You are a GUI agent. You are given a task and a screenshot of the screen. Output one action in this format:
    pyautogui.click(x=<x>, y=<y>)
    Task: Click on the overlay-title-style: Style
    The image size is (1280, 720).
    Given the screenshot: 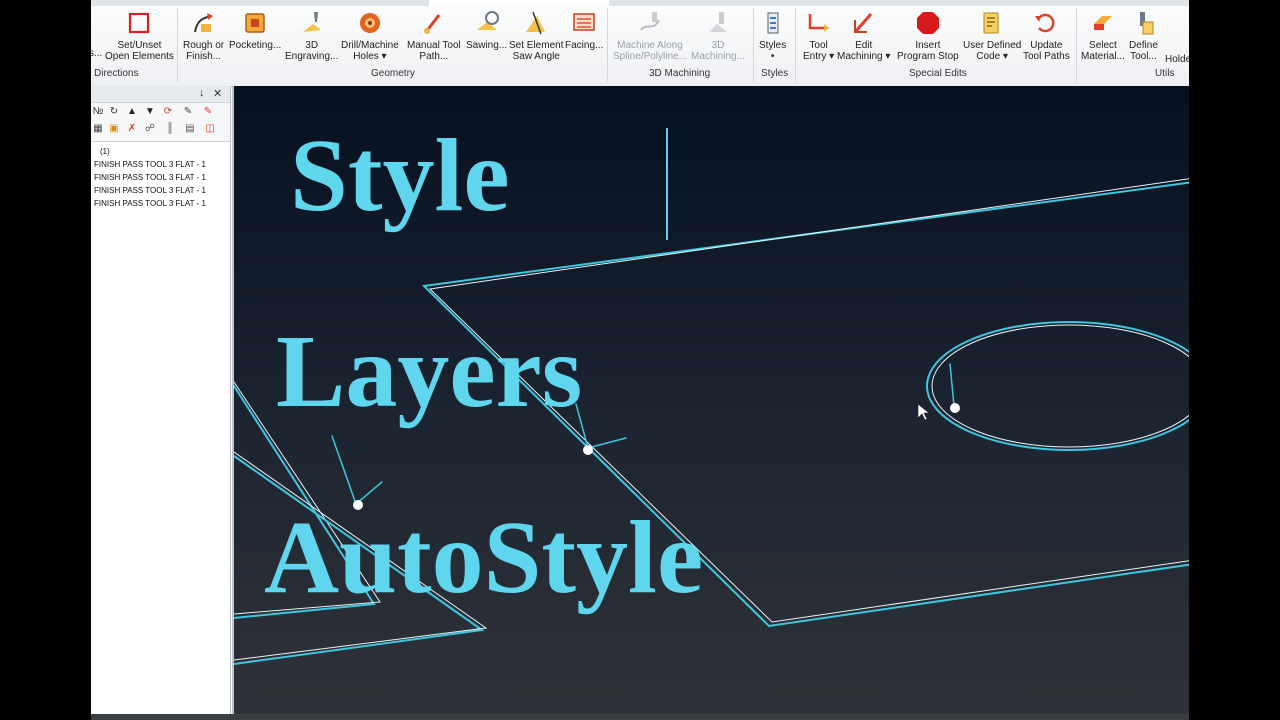 What is the action you would take?
    pyautogui.click(x=400, y=175)
    